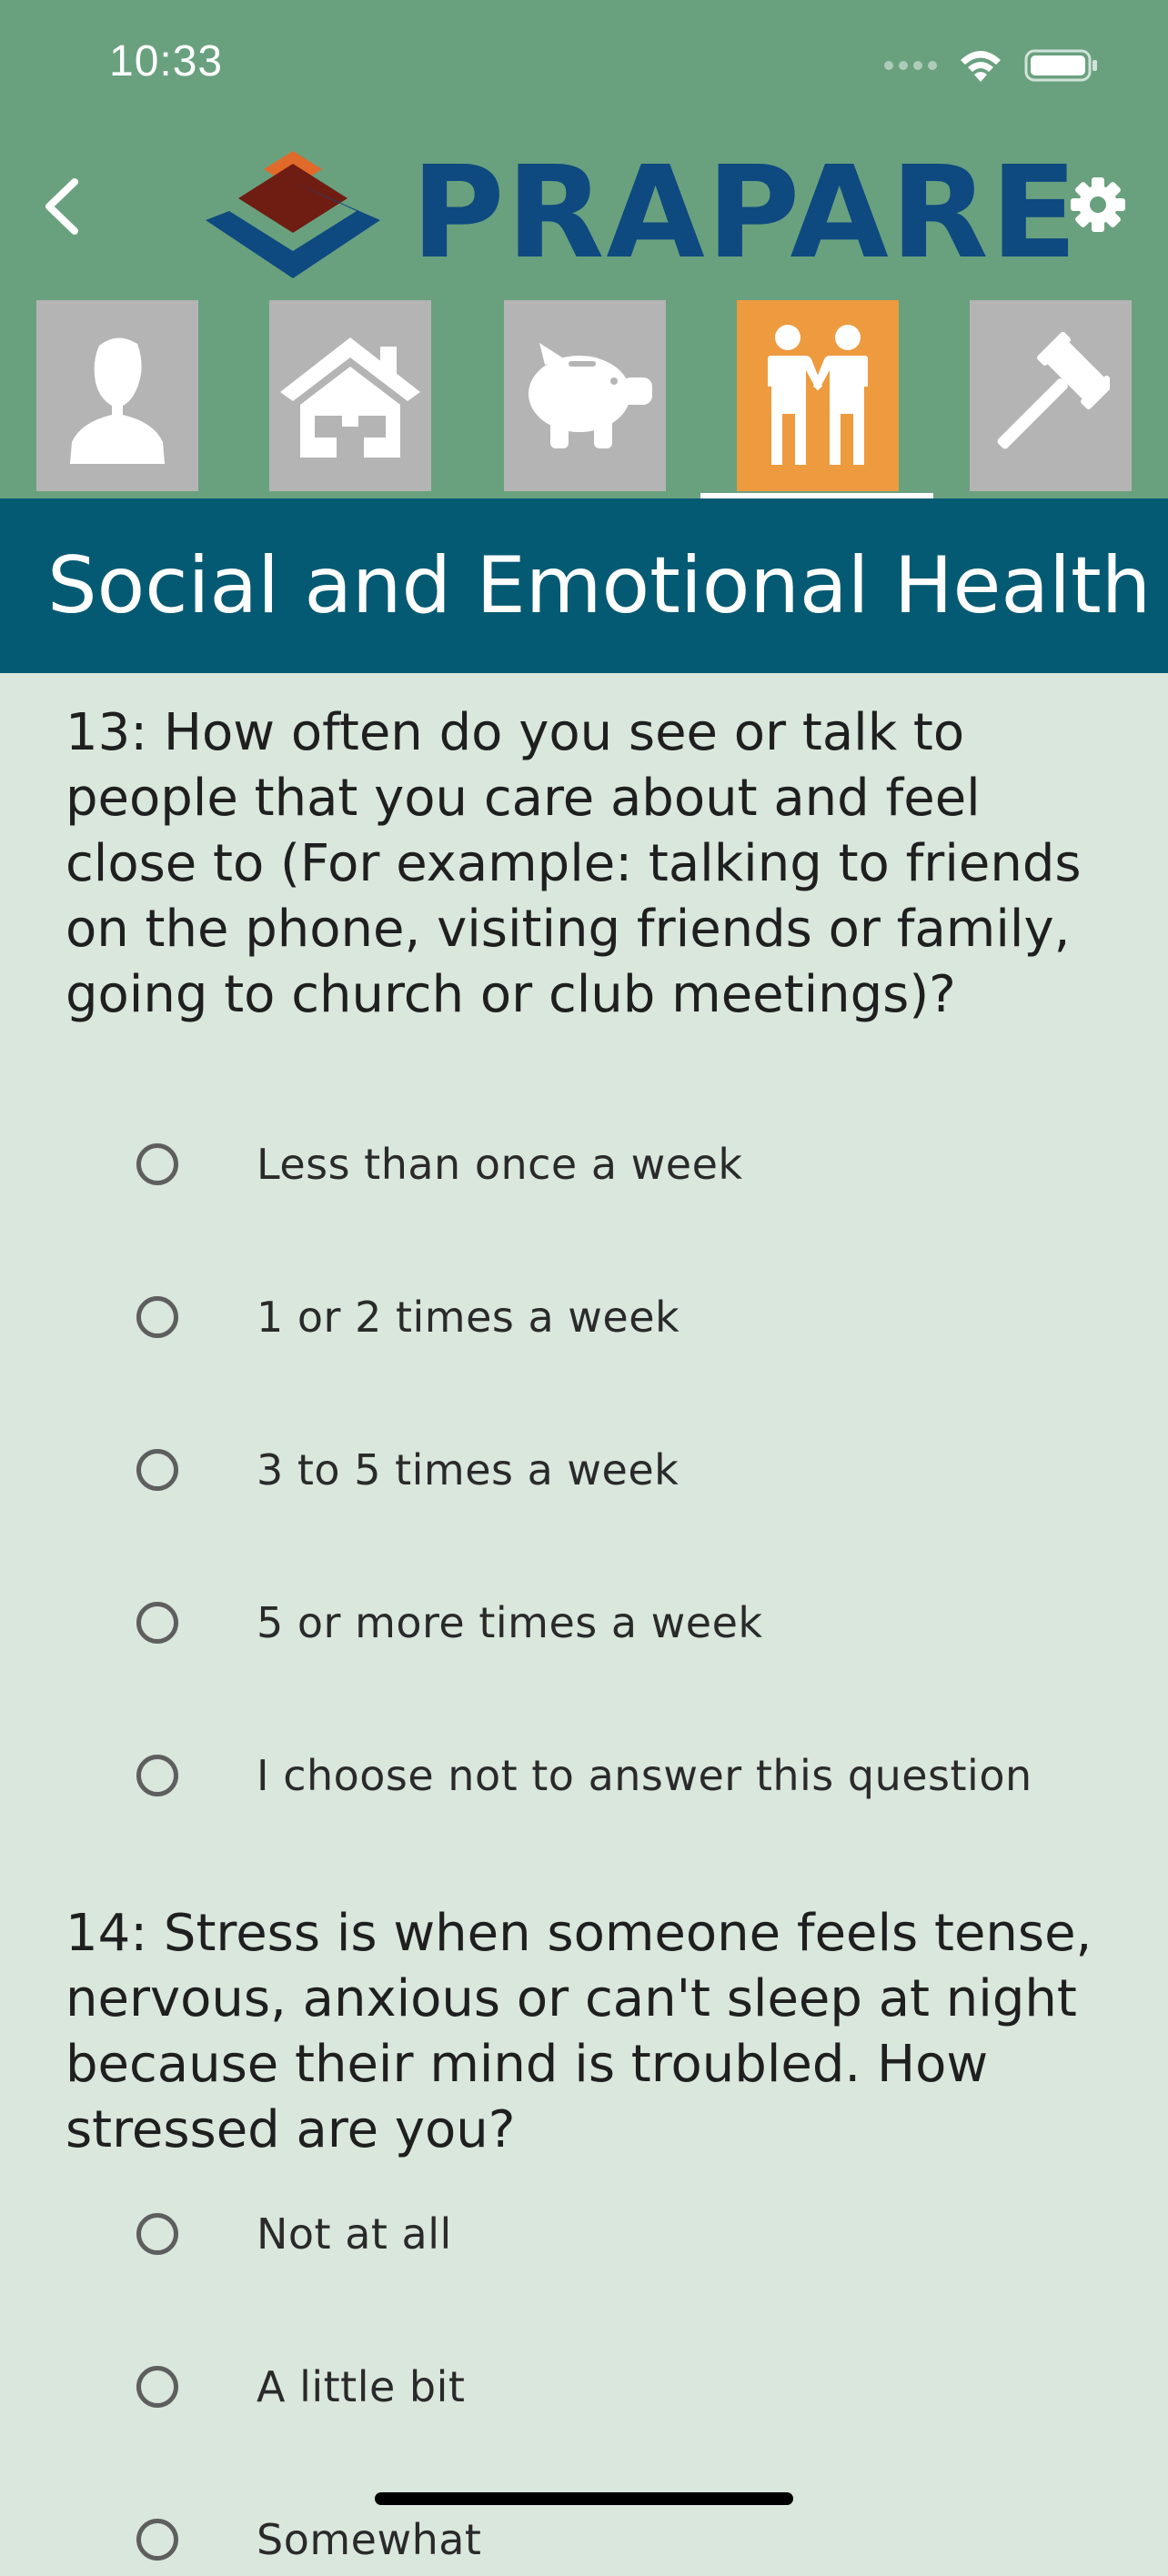 Image resolution: width=1168 pixels, height=2576 pixels. I want to click on tab-legal, so click(1051, 395).